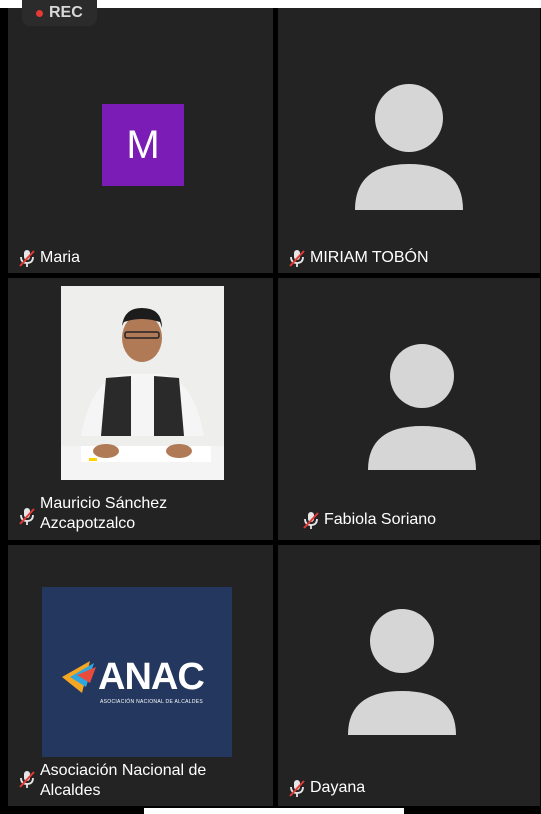 The image size is (541, 814). What do you see at coordinates (326, 788) in the screenshot?
I see `participant-name: Dayana` at bounding box center [326, 788].